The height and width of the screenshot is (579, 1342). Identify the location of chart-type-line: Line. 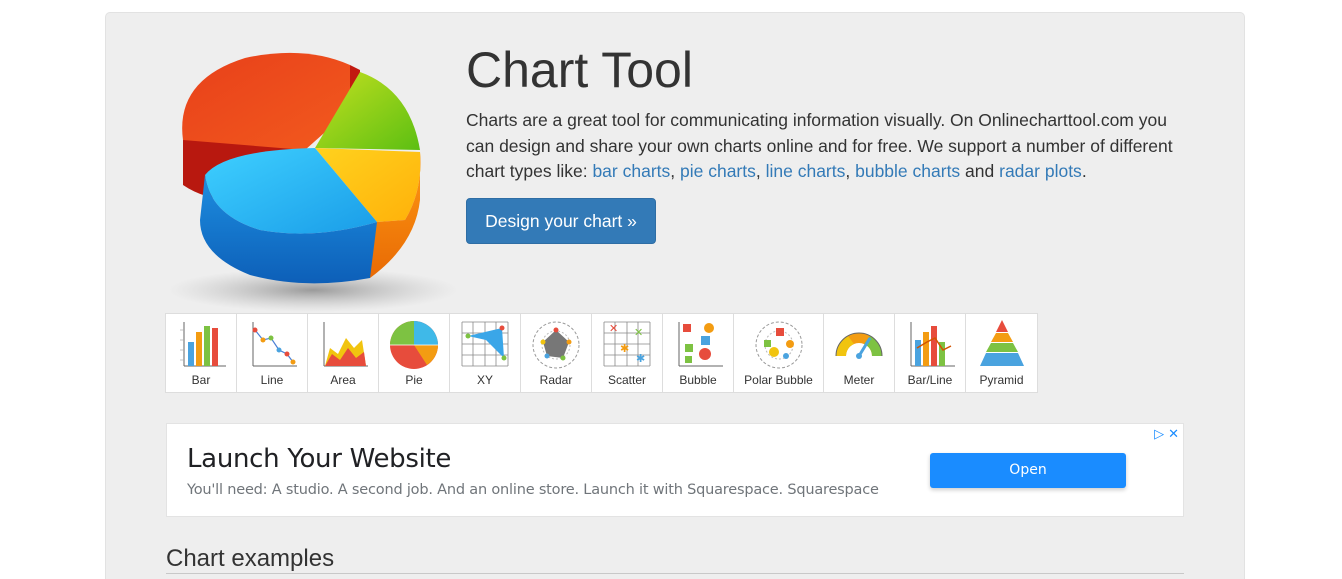
(272, 353).